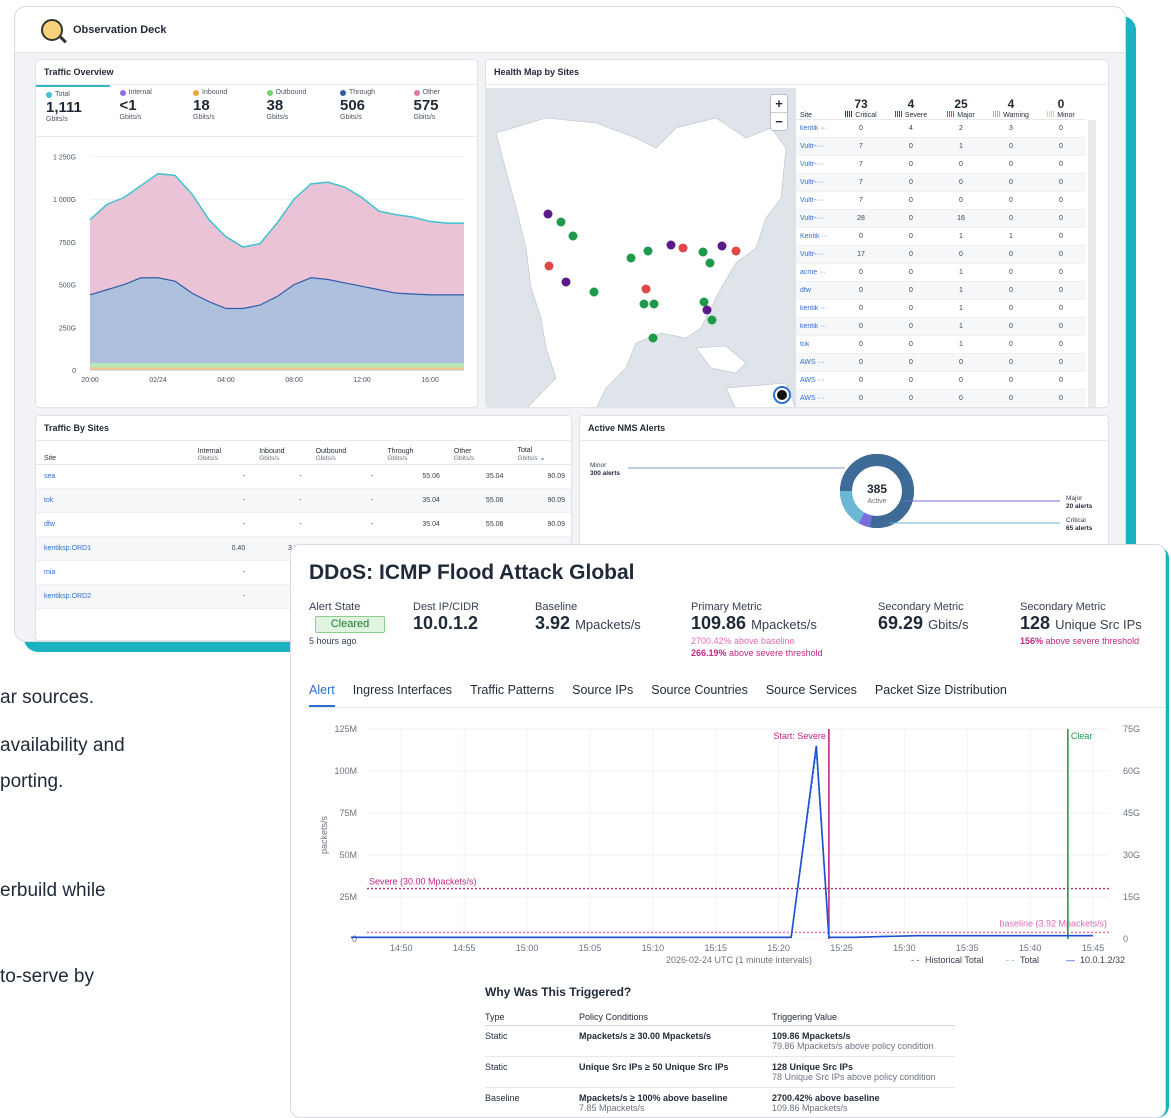  Describe the element at coordinates (147, 110) in the screenshot. I see `traffic-tab-internal: Internal <1 Gbits/s` at that location.